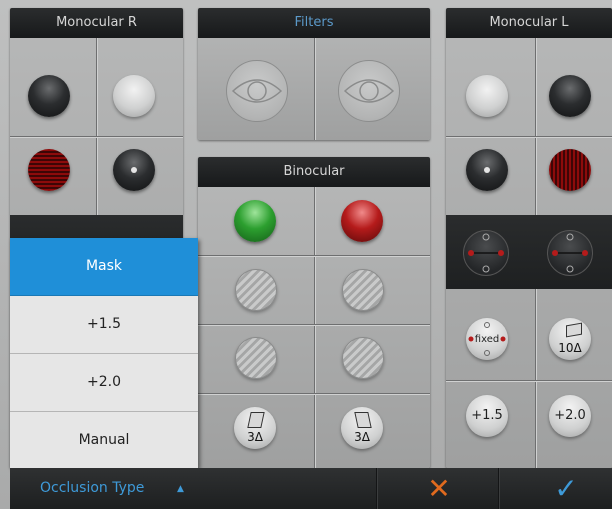  Describe the element at coordinates (104, 383) in the screenshot. I see `menu-item-plus-2-0: +2.0` at that location.